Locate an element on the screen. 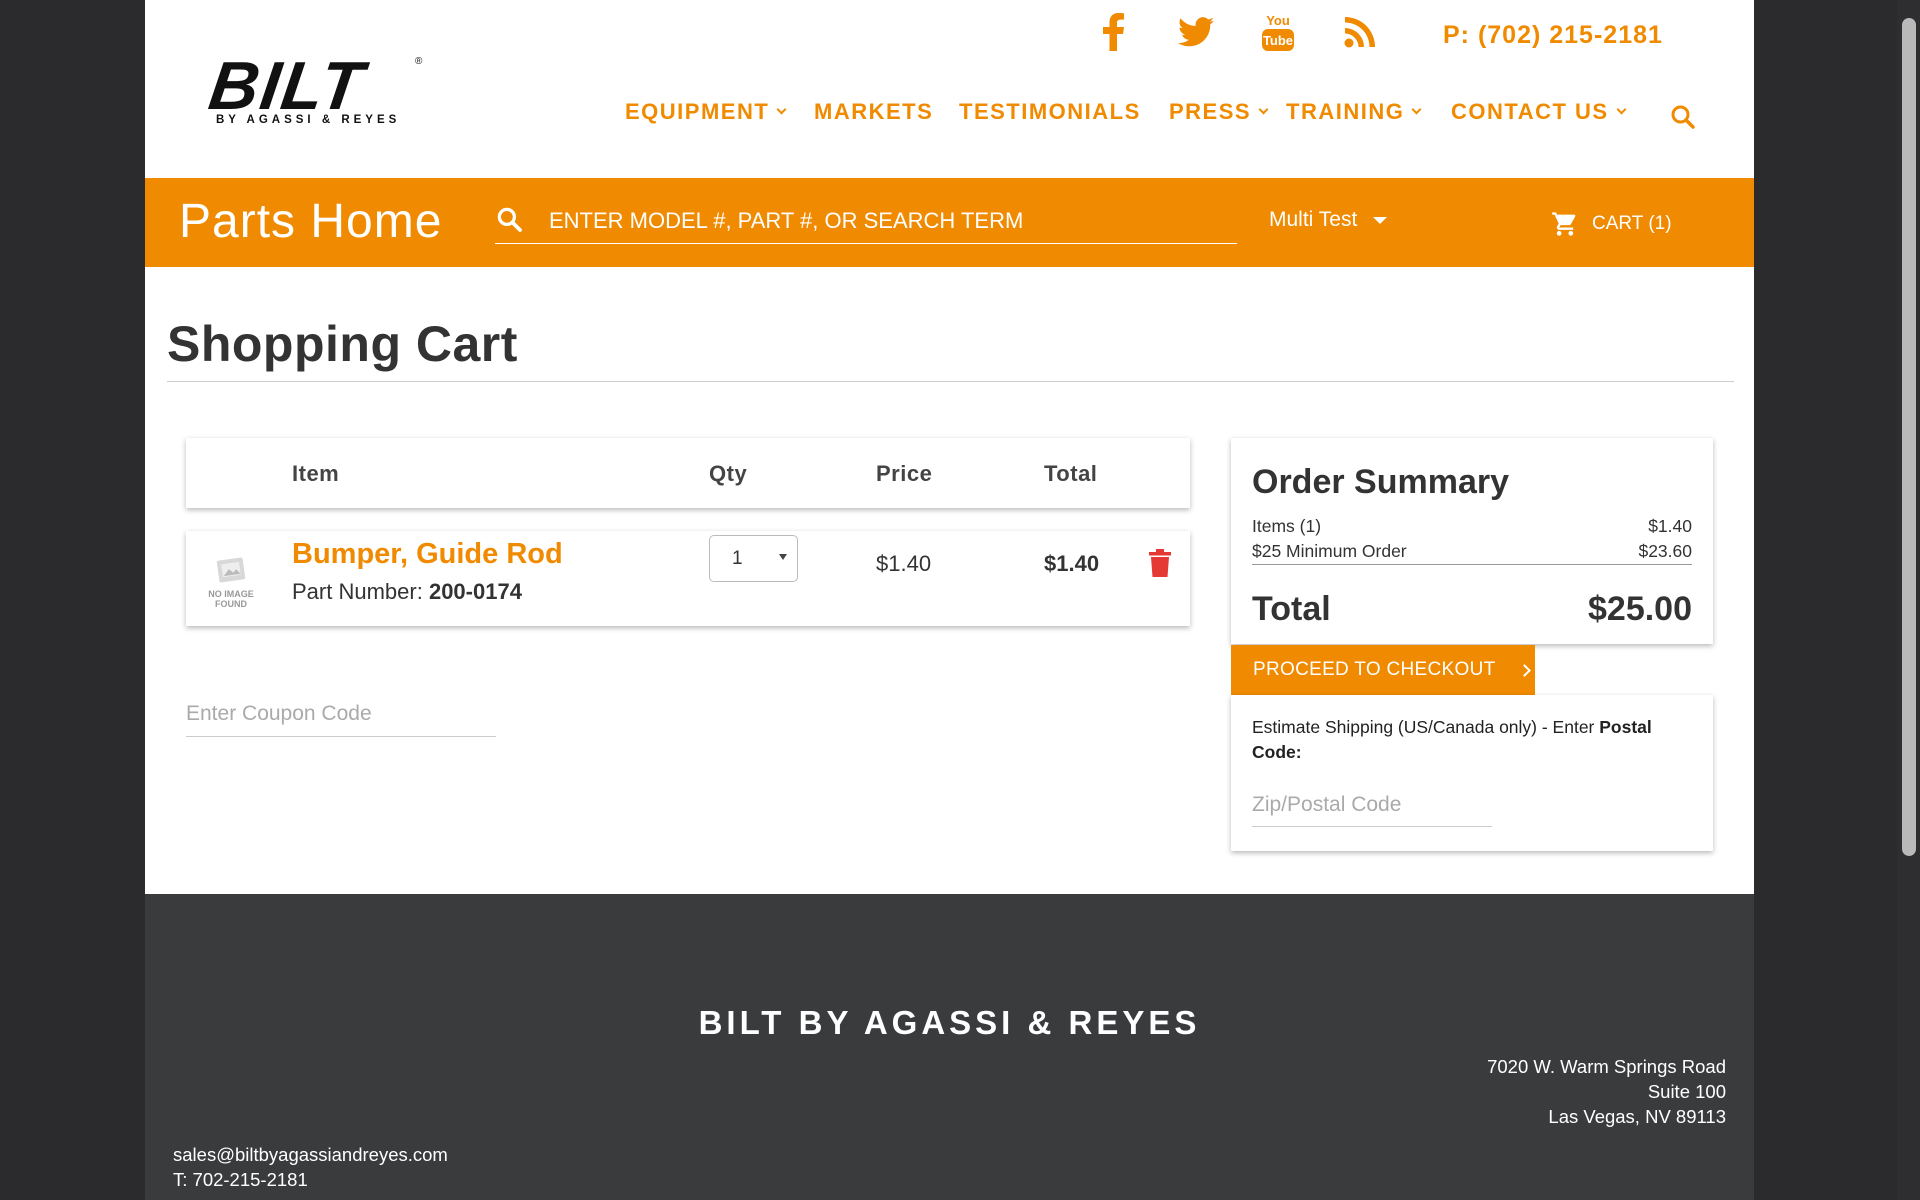 The width and height of the screenshot is (1920, 1200). svg-text: Tube is located at coordinates (1278, 40).